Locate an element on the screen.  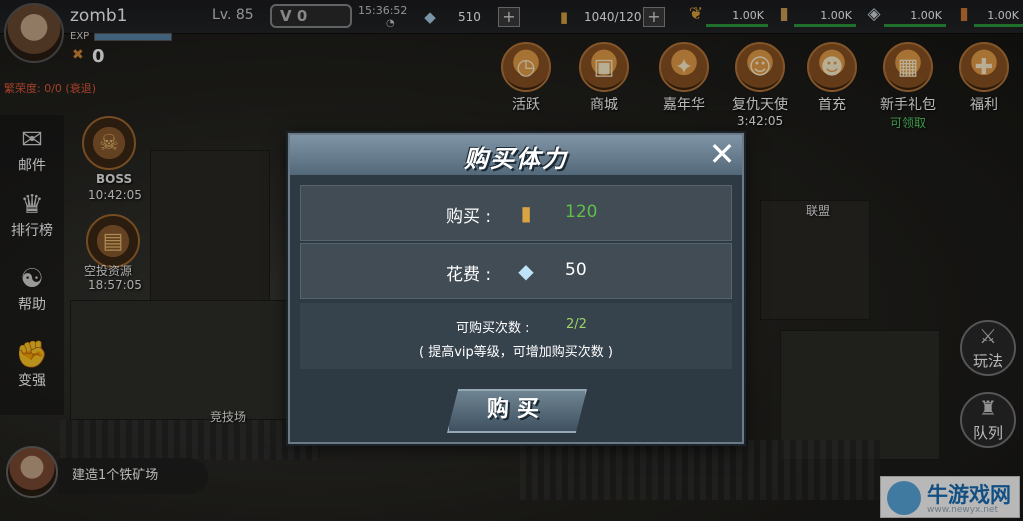
cost-amount: 50 is located at coordinates (576, 270).